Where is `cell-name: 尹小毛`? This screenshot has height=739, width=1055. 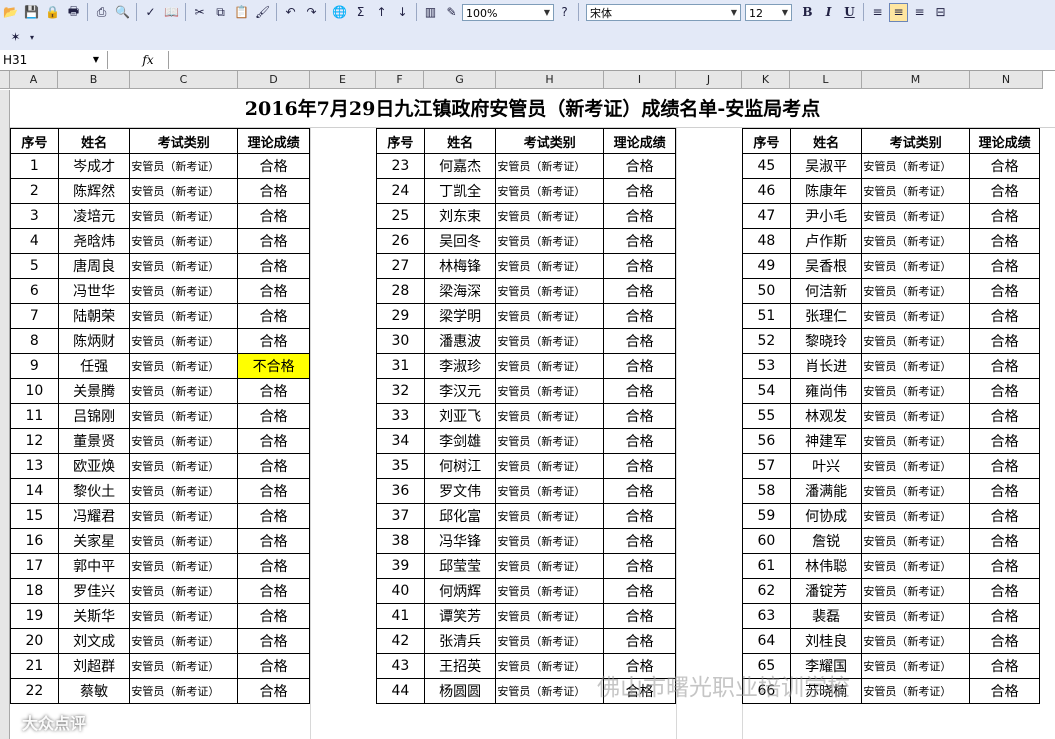
cell-name: 尹小毛 is located at coordinates (826, 216).